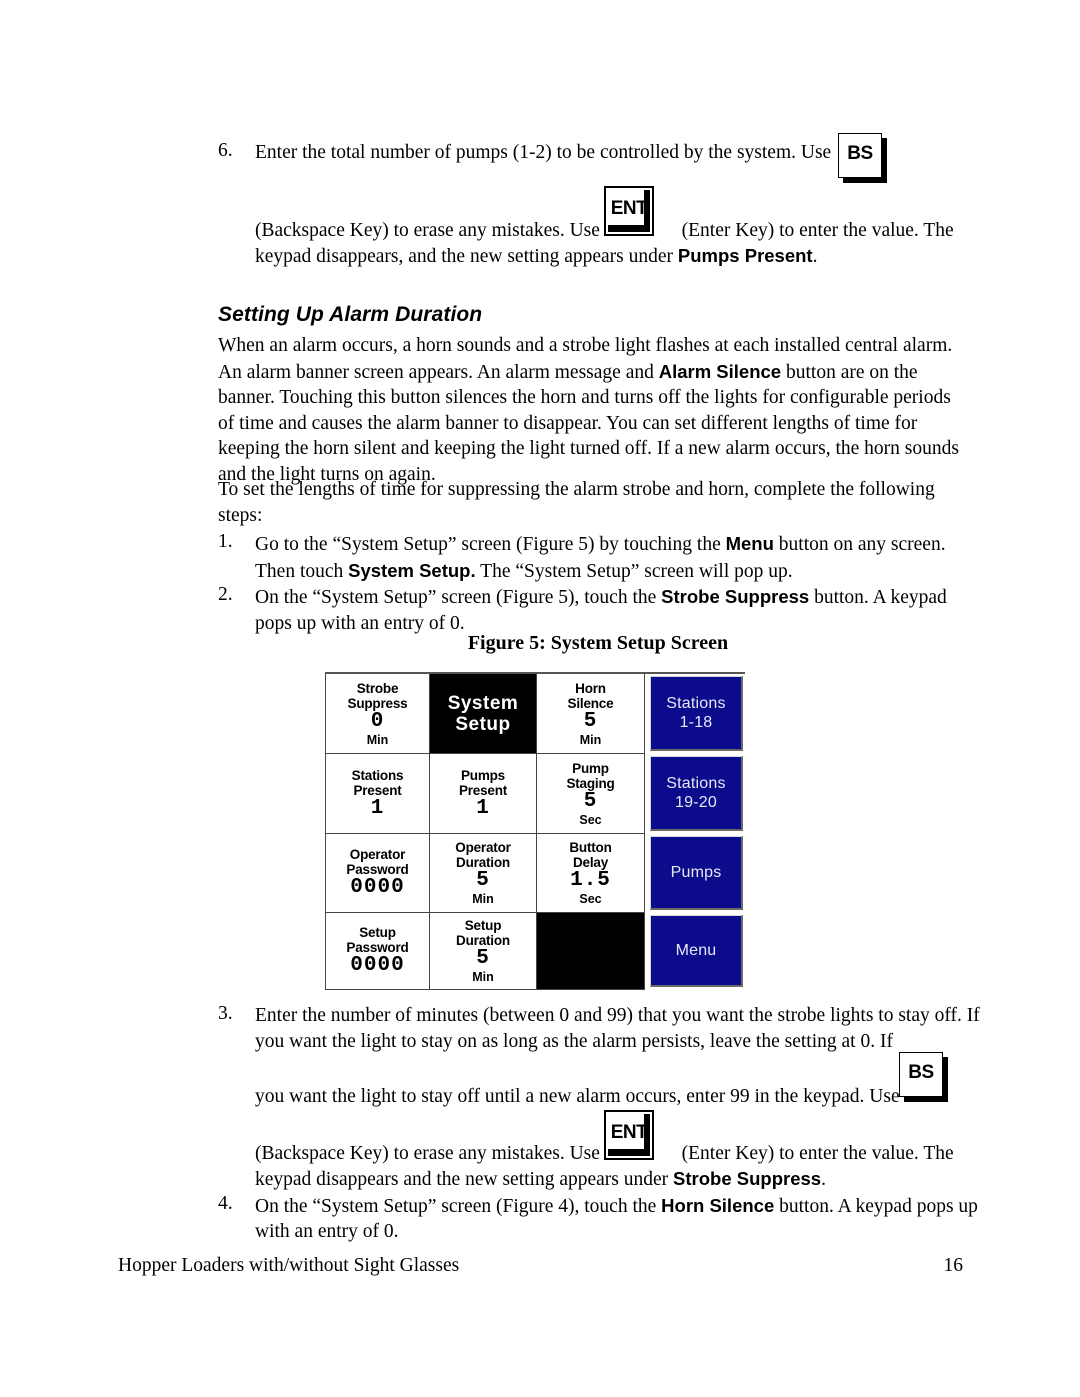  What do you see at coordinates (718, 1205) in the screenshot?
I see `horn-silence-bold: Horn Silence` at bounding box center [718, 1205].